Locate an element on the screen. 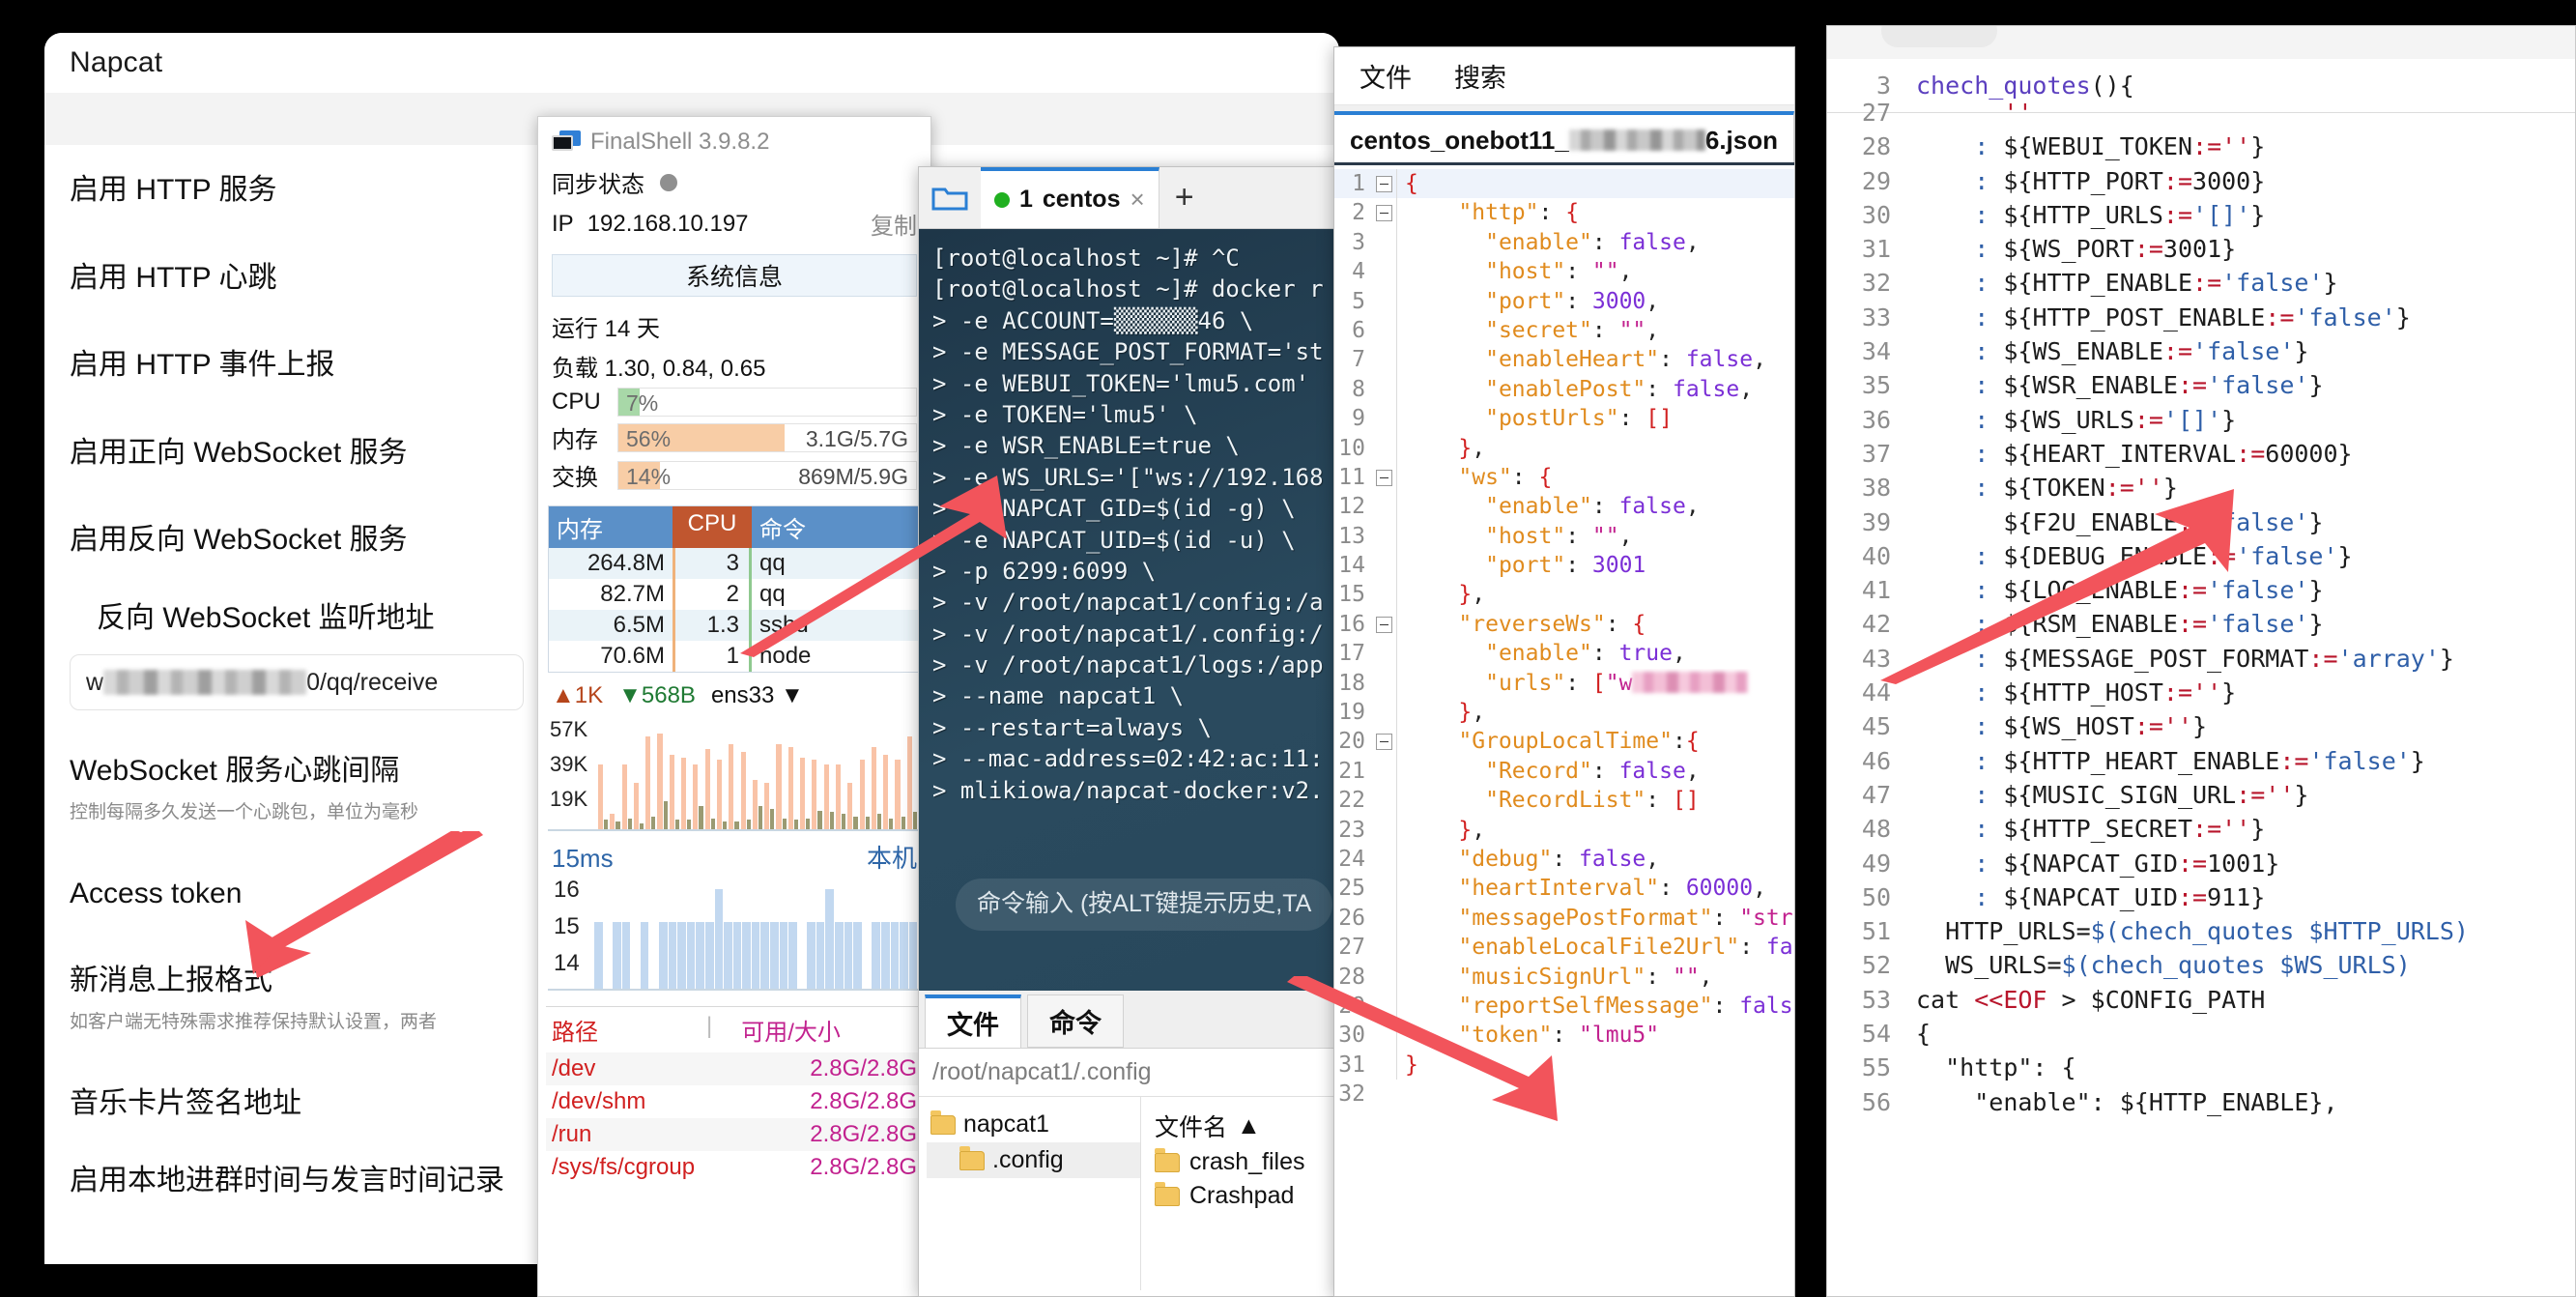  line-content: } is located at coordinates (1595, 1065).